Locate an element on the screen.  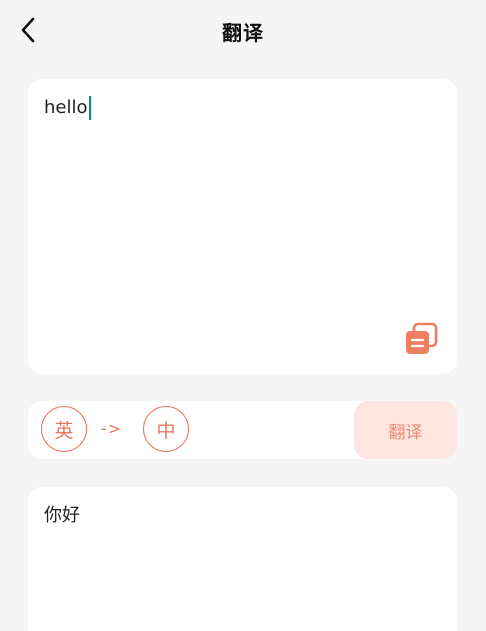
copy-button is located at coordinates (421, 339).